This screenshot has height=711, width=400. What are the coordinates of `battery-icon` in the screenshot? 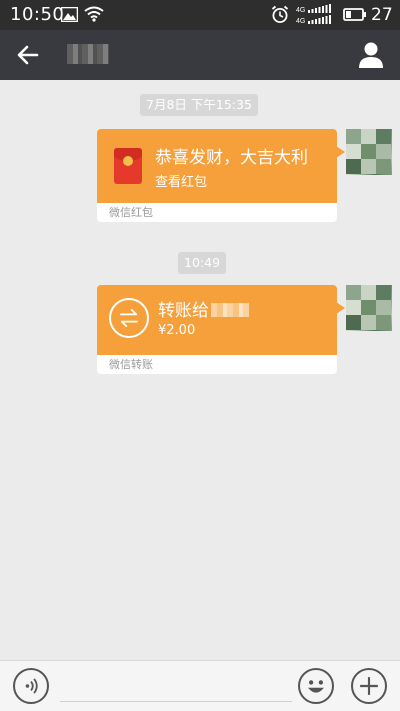 It's located at (354, 14).